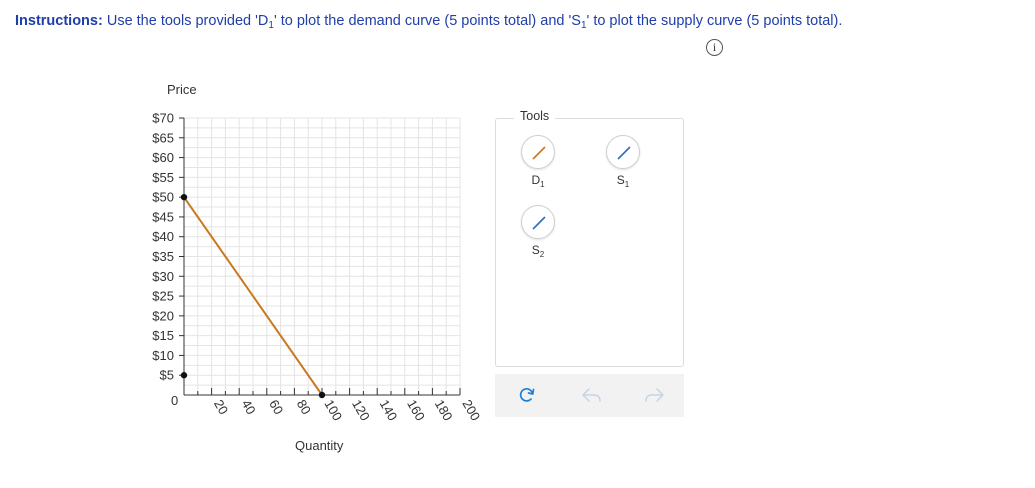 This screenshot has width=1035, height=488. Describe the element at coordinates (163, 276) in the screenshot. I see `y-tick-label: $30` at that location.